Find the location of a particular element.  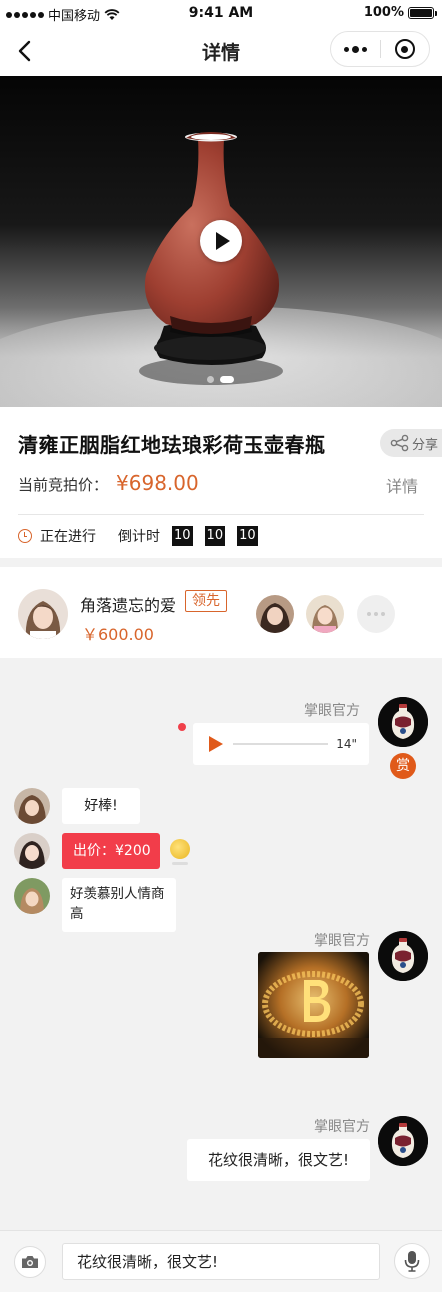

voice-progress is located at coordinates (281, 744).